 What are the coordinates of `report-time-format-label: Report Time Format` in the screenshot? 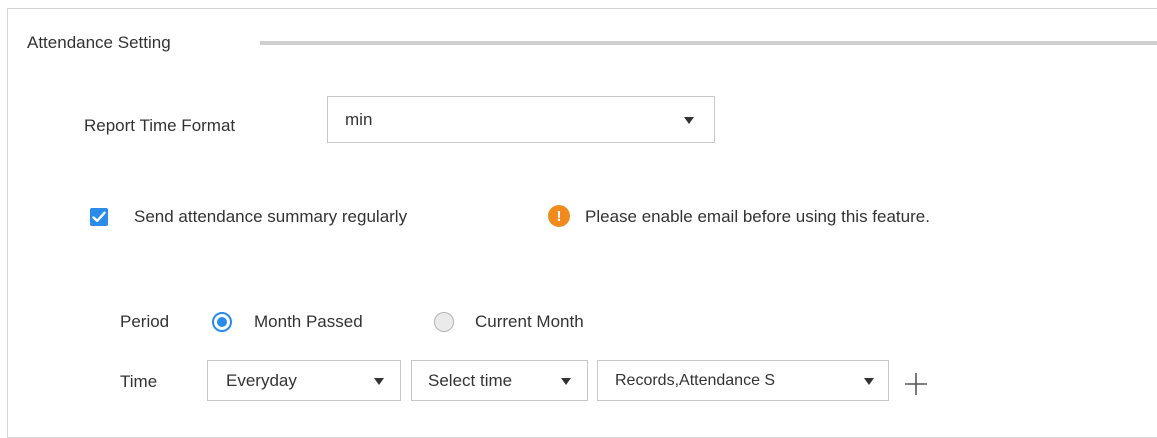 It's located at (160, 125).